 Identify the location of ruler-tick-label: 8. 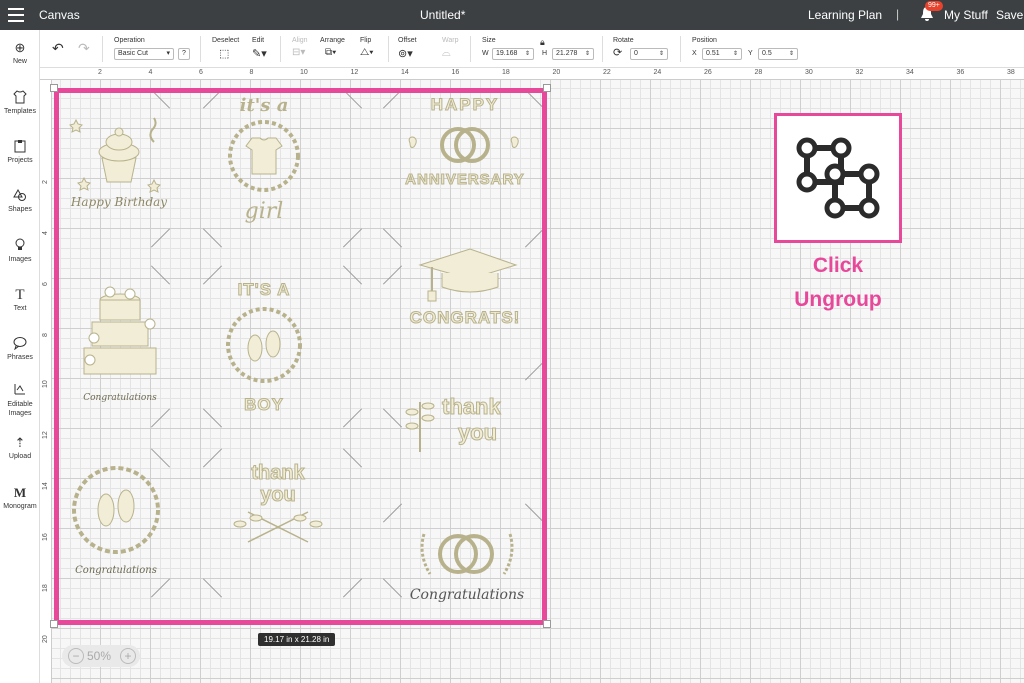
(45, 335).